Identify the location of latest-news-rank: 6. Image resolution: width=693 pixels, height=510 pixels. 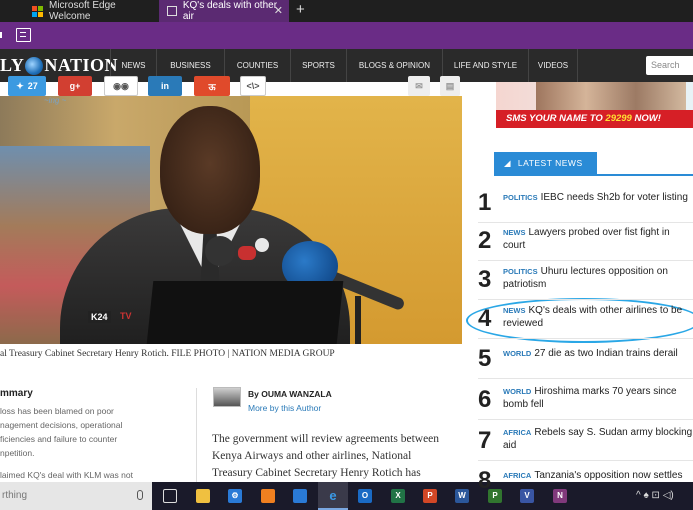
(485, 399).